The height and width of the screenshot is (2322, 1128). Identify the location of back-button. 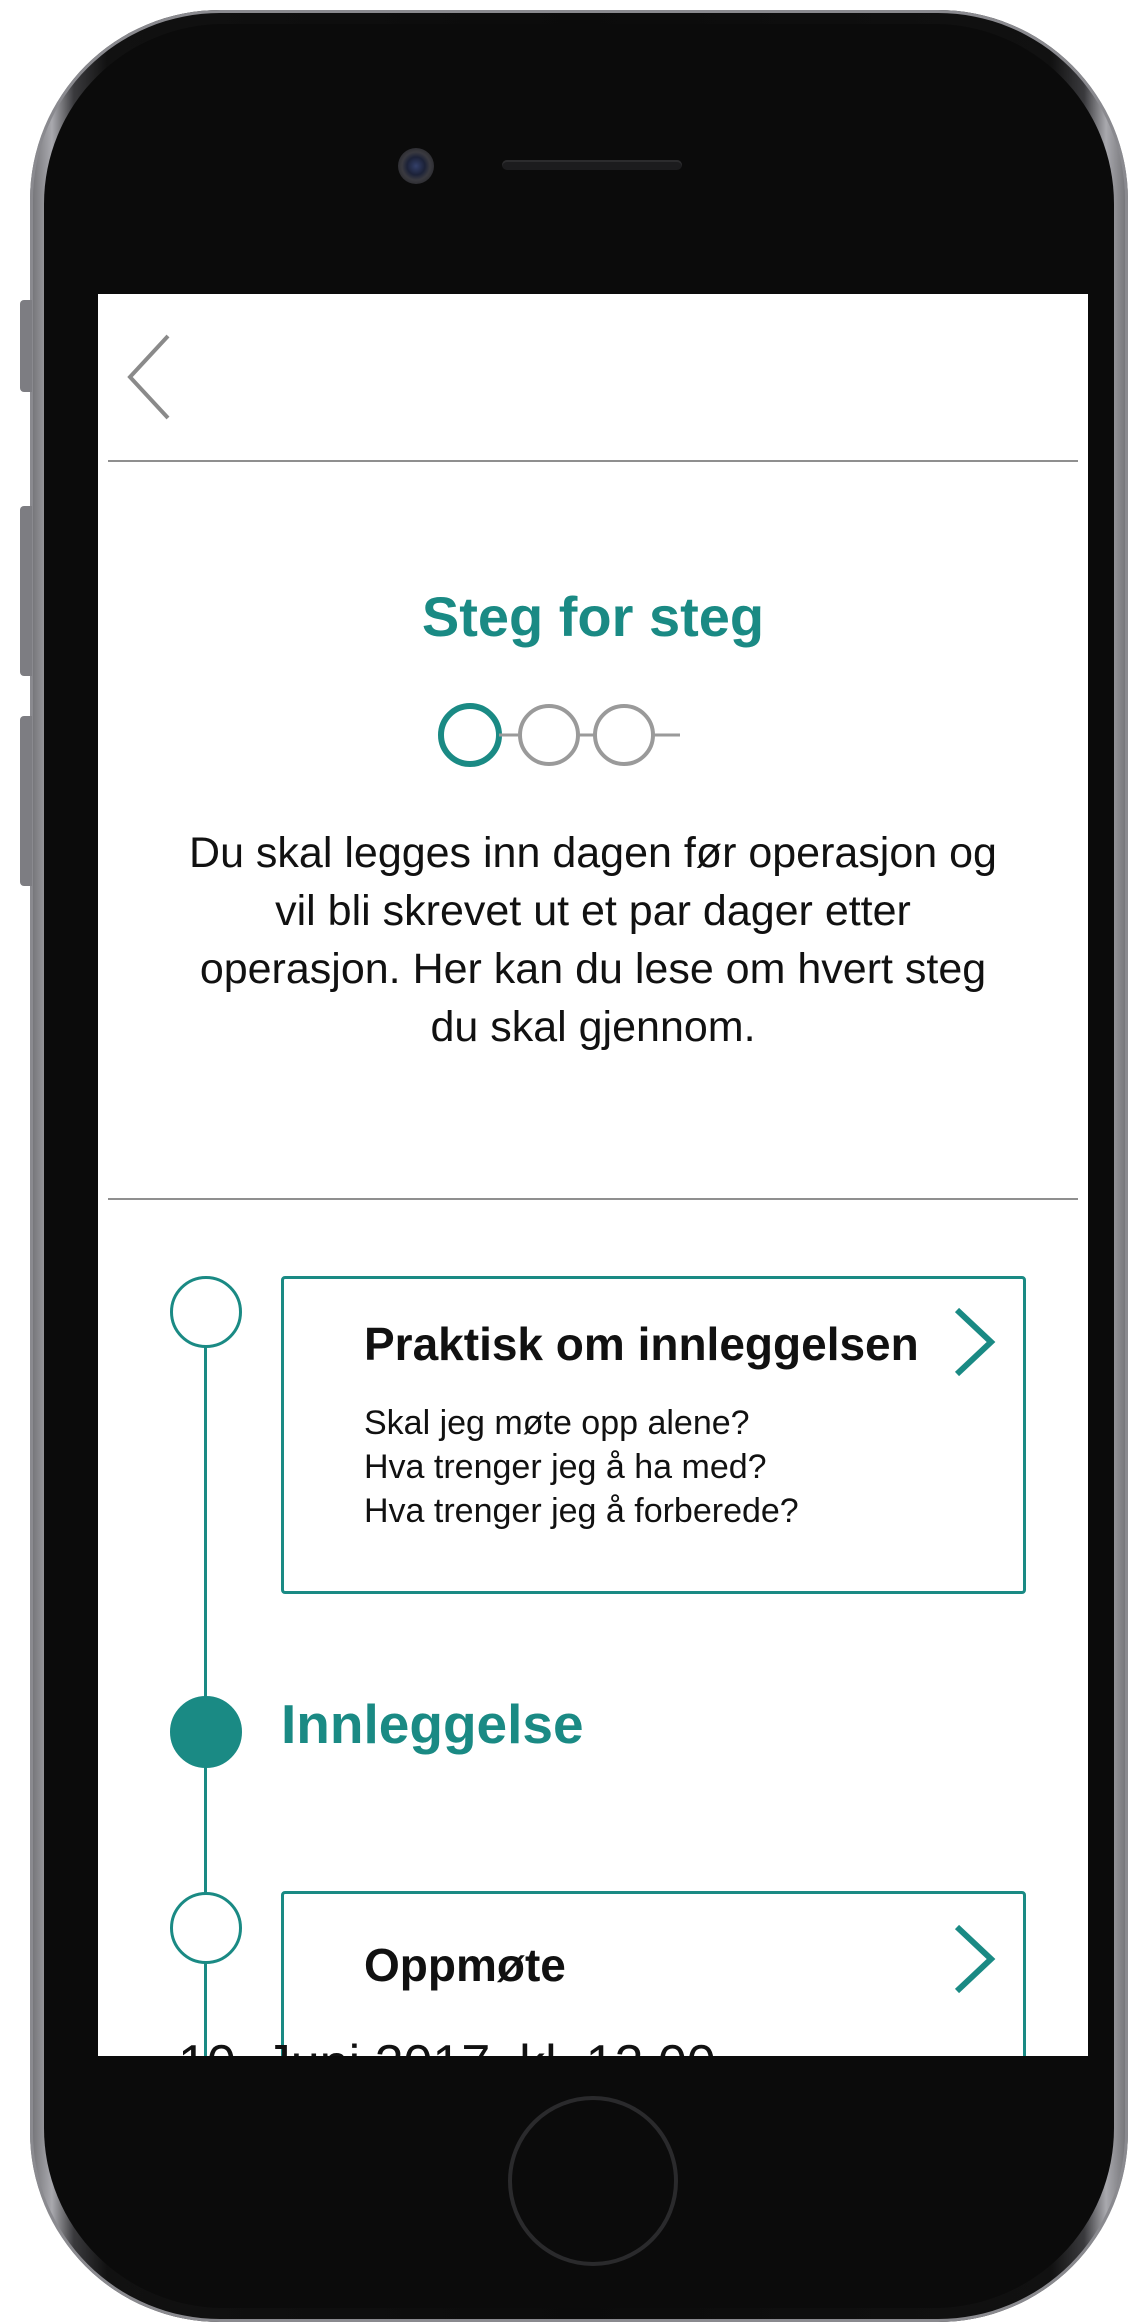
(149, 377).